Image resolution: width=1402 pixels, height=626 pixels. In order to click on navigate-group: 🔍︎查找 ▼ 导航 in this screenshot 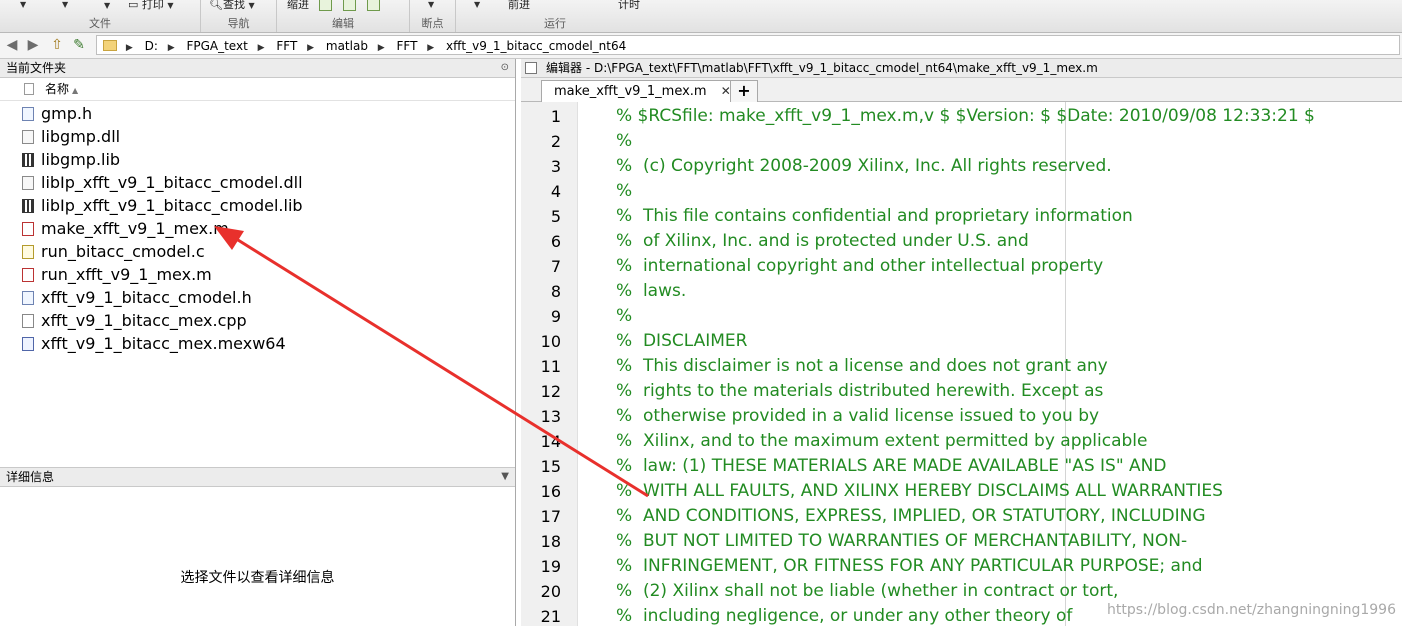, I will do `click(239, 16)`.